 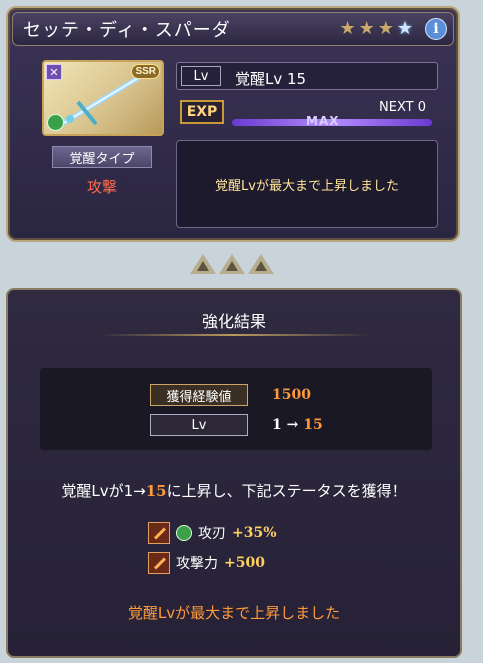 I want to click on exp-row: EXP NEXT 0 MAX, so click(x=307, y=116).